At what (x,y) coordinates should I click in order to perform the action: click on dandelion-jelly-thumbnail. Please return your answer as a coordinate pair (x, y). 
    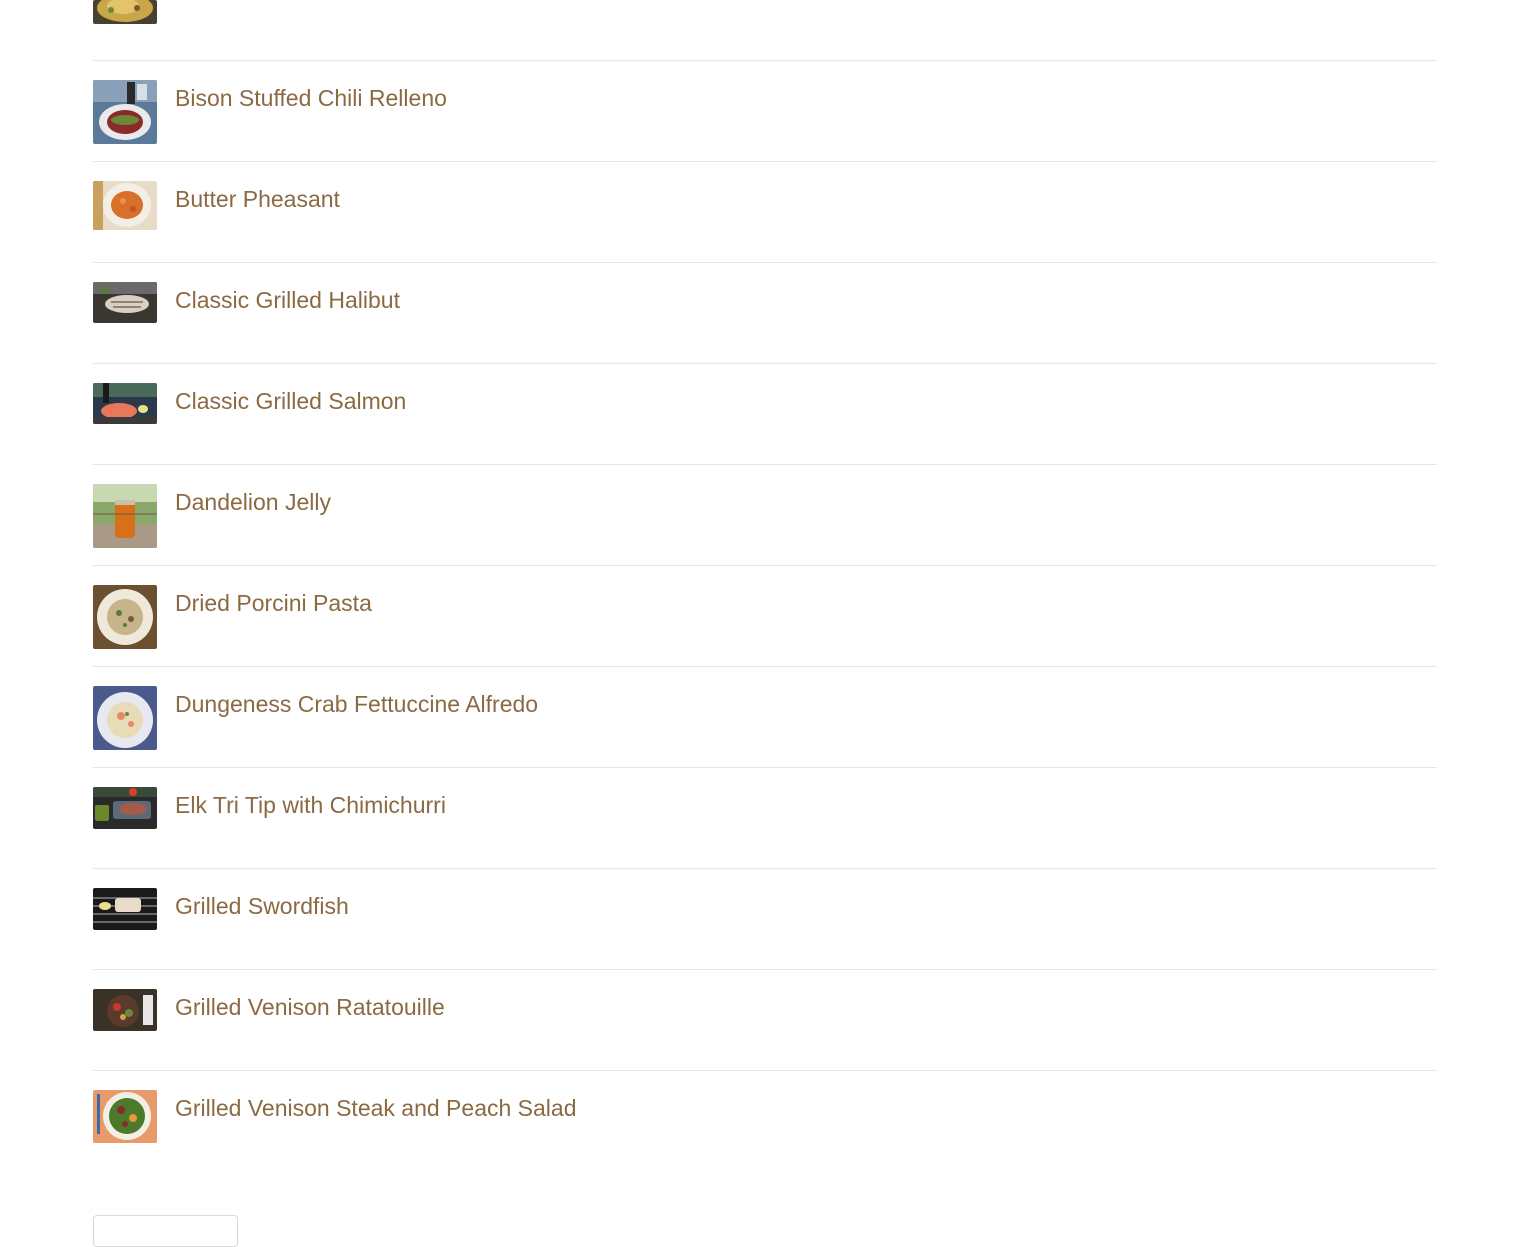
    Looking at the image, I should click on (125, 516).